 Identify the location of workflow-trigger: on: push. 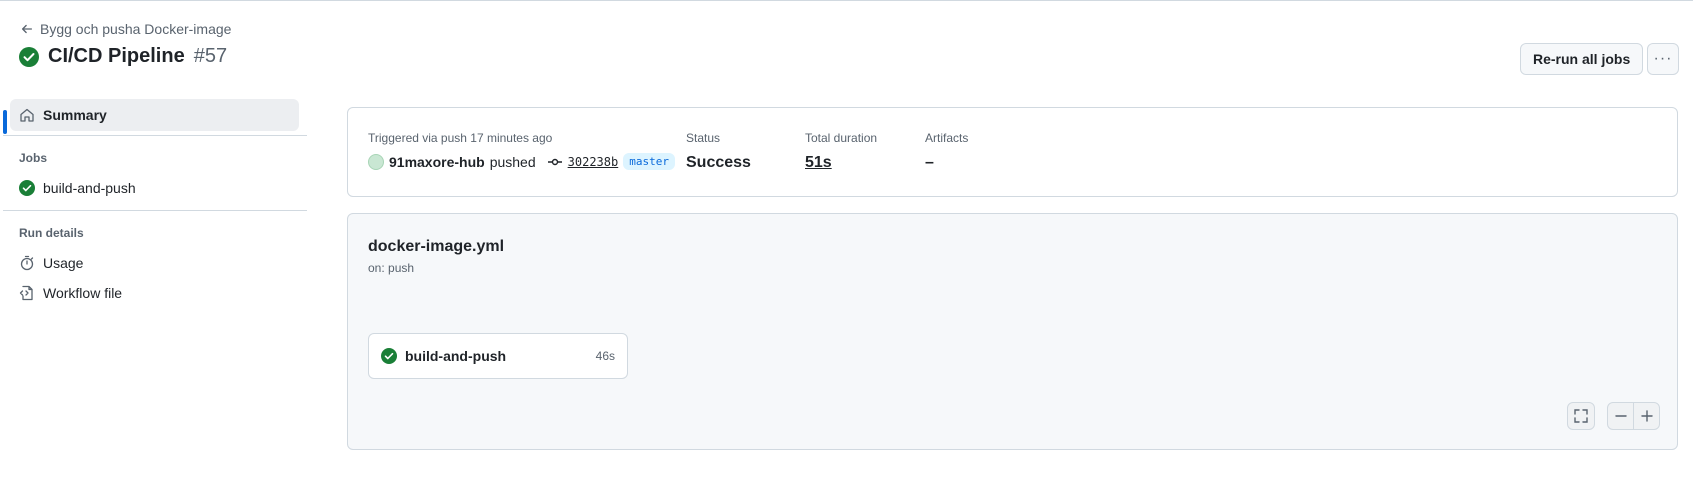
(391, 268).